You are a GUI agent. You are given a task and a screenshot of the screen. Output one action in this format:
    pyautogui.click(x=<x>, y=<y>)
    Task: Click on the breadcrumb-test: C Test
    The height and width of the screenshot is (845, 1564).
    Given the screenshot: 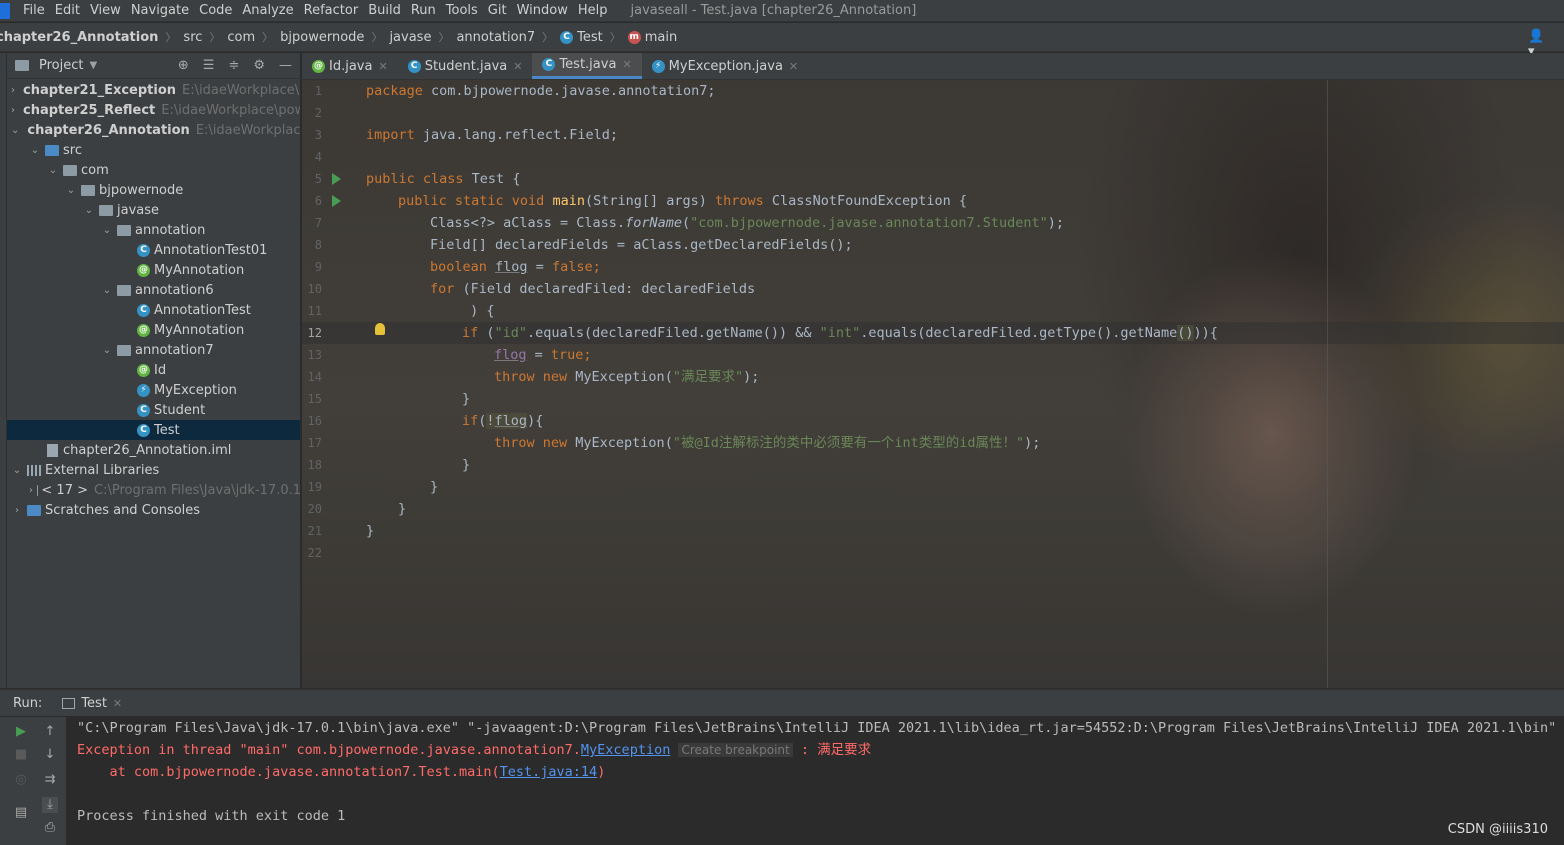 What is the action you would take?
    pyautogui.click(x=581, y=37)
    